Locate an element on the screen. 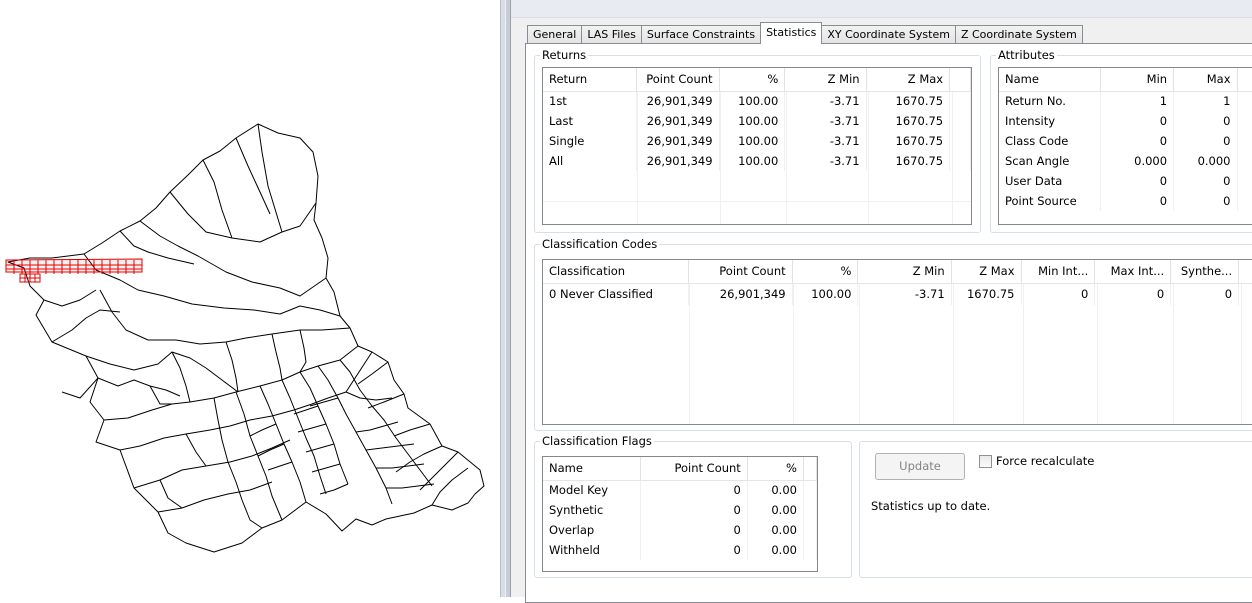  tab-statistics: Statistics is located at coordinates (791, 33).